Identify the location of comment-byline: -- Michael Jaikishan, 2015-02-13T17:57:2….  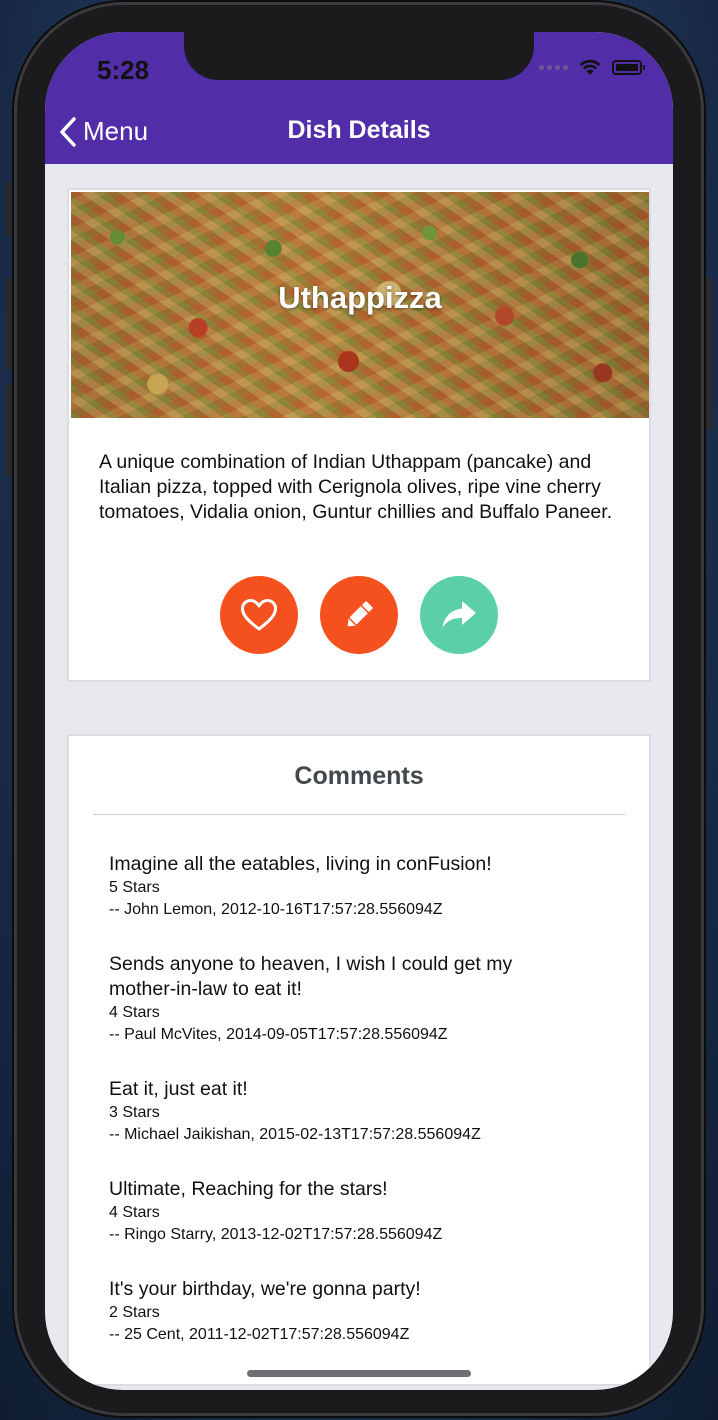
(295, 1134).